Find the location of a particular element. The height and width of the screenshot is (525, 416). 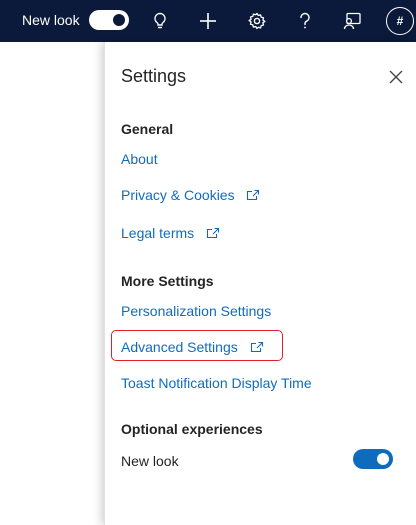

privacy-cookies-link: Privacy & Cookies is located at coordinates (190, 195).